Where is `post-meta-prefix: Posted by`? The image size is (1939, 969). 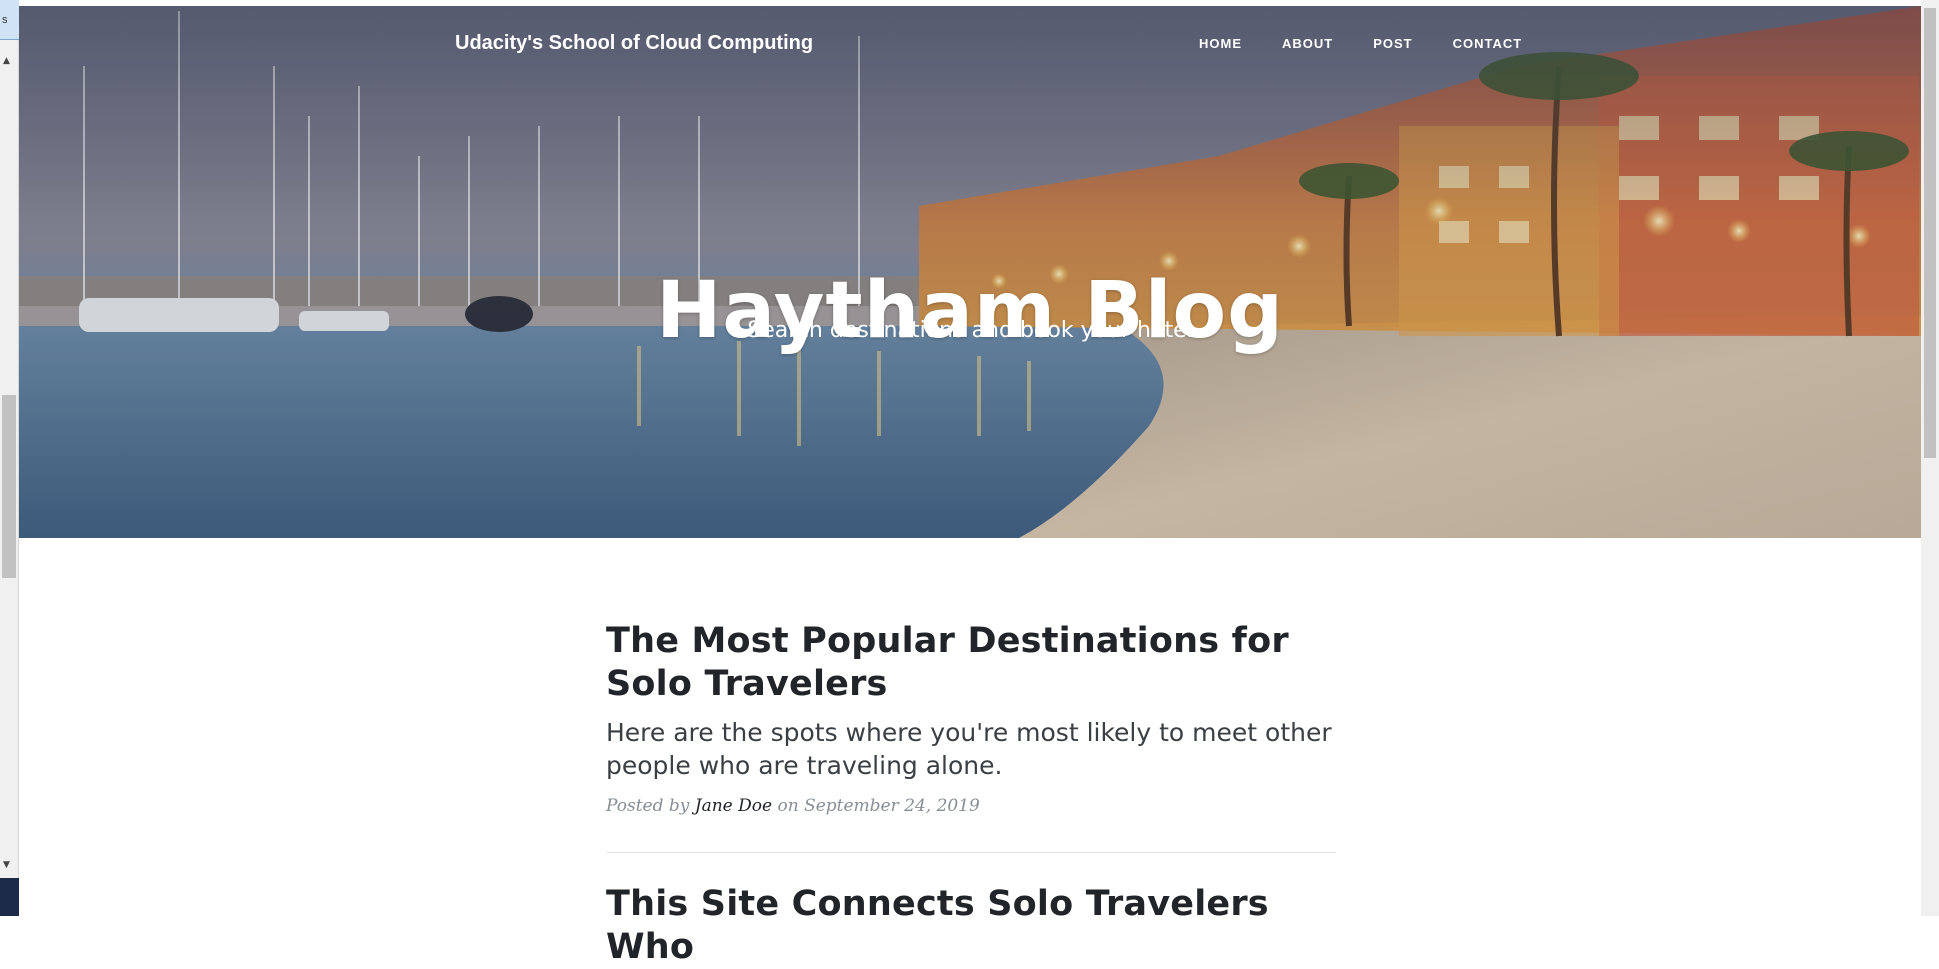 post-meta-prefix: Posted by is located at coordinates (648, 806).